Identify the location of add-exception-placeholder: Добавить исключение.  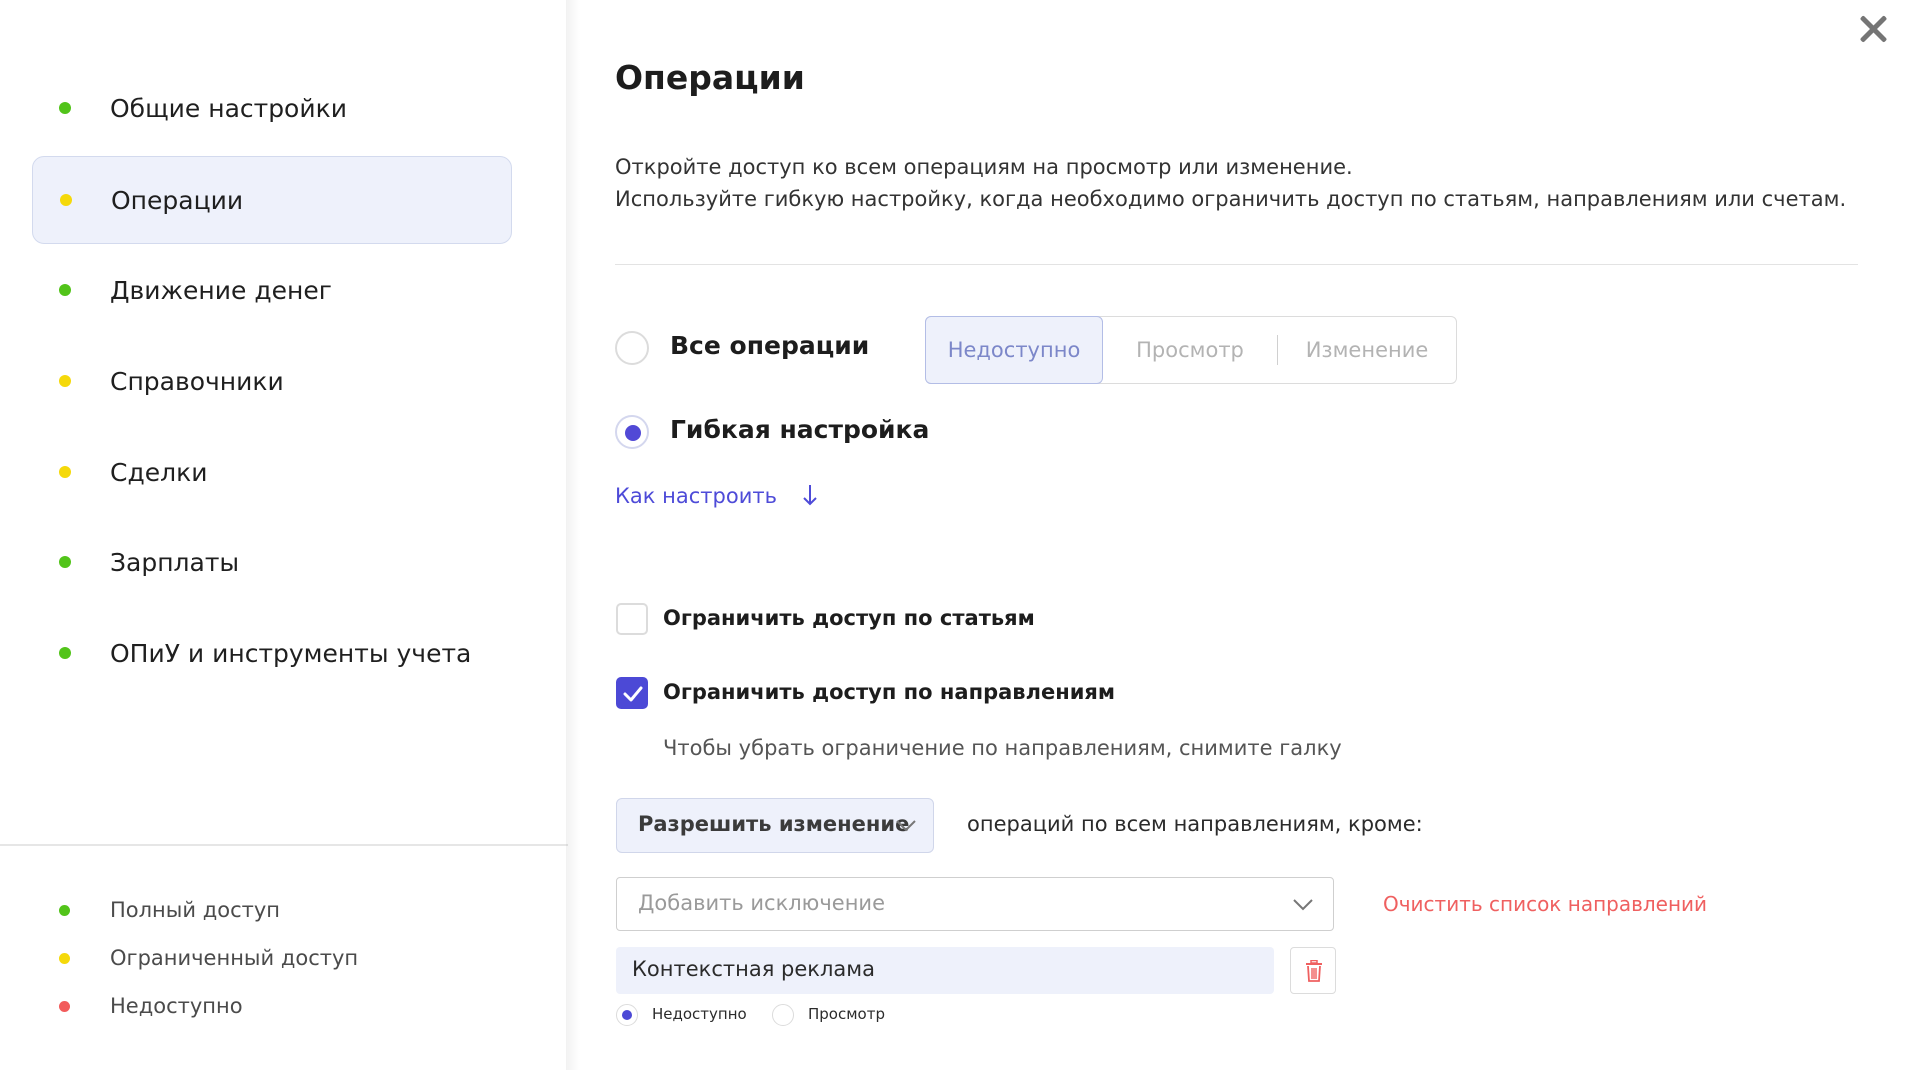
(761, 903).